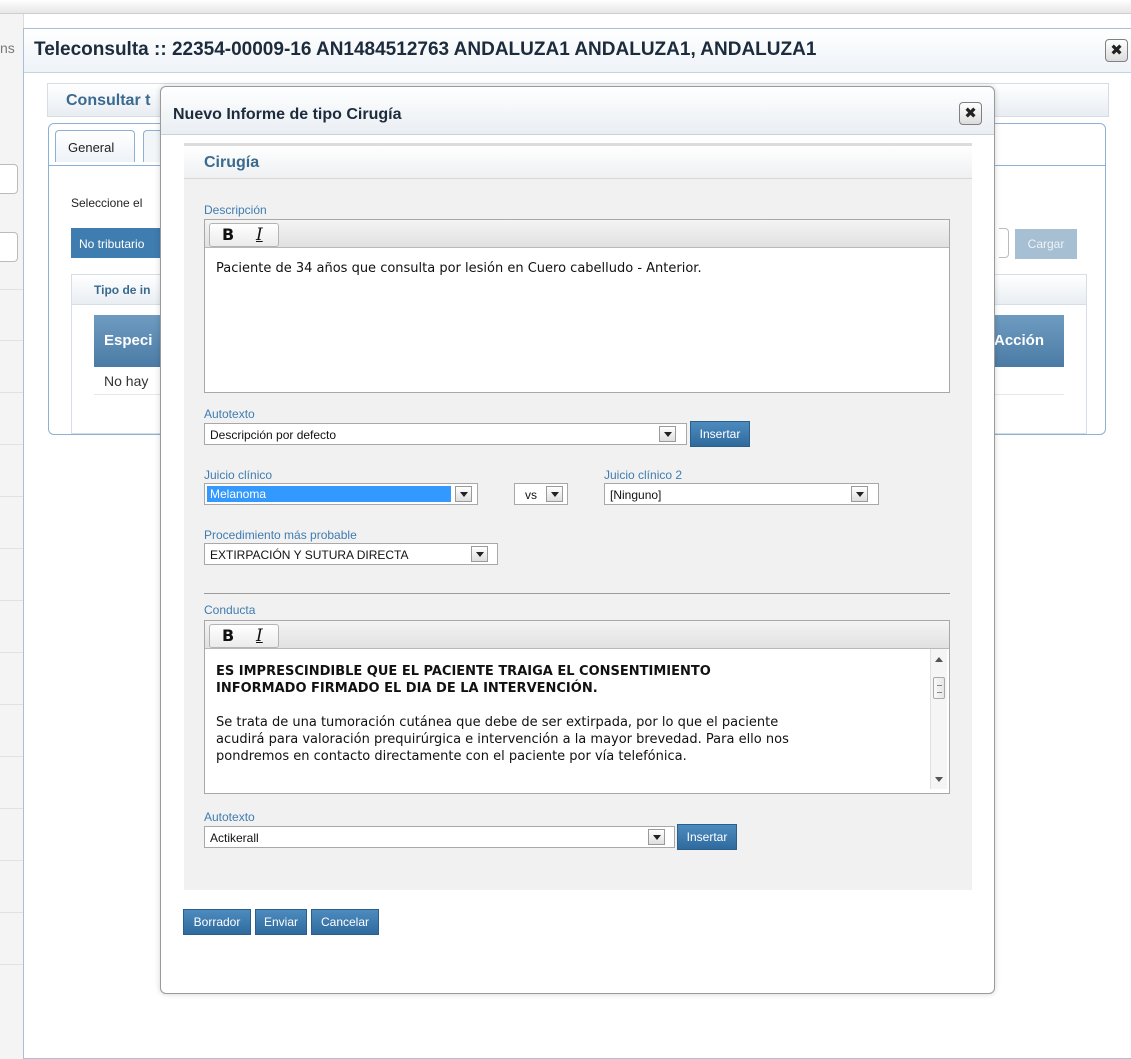 The image size is (1131, 1059). I want to click on procedimiento-select: EXTIRPACIÓN Y SUTURA DIRECTA, so click(351, 554).